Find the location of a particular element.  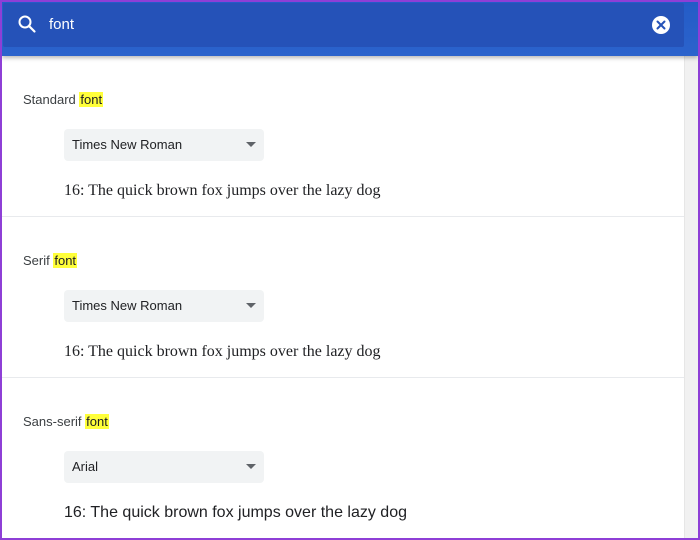

sans-serif-font-select: Arial is located at coordinates (164, 467).